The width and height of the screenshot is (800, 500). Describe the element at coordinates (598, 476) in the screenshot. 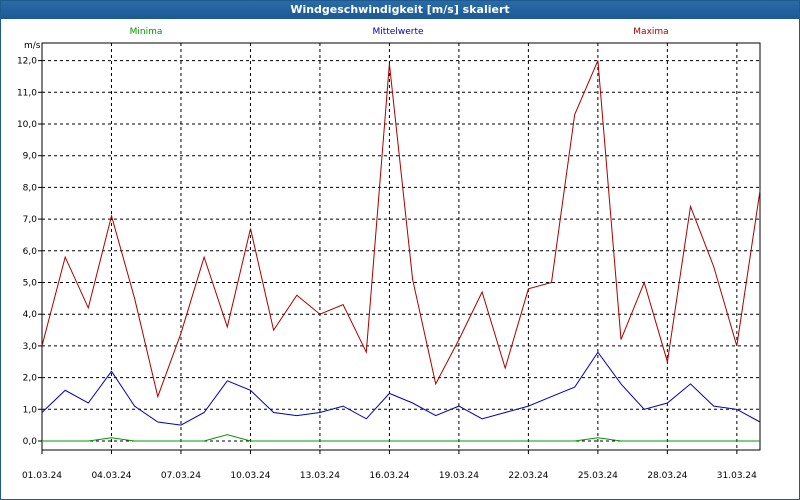

I see `x-tick-label: 25.03.24` at that location.